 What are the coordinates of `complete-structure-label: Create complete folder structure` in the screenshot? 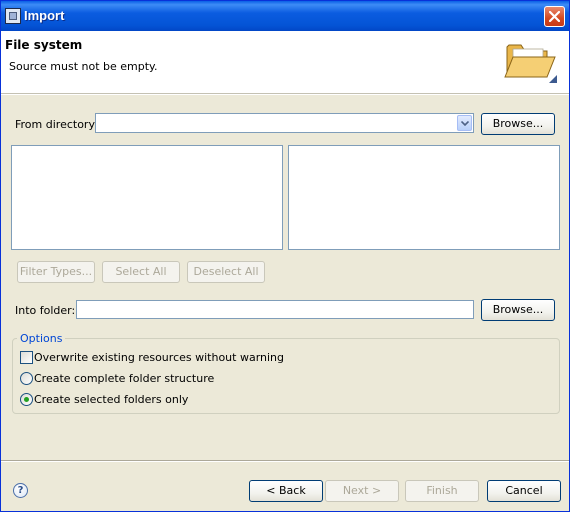 It's located at (124, 378).